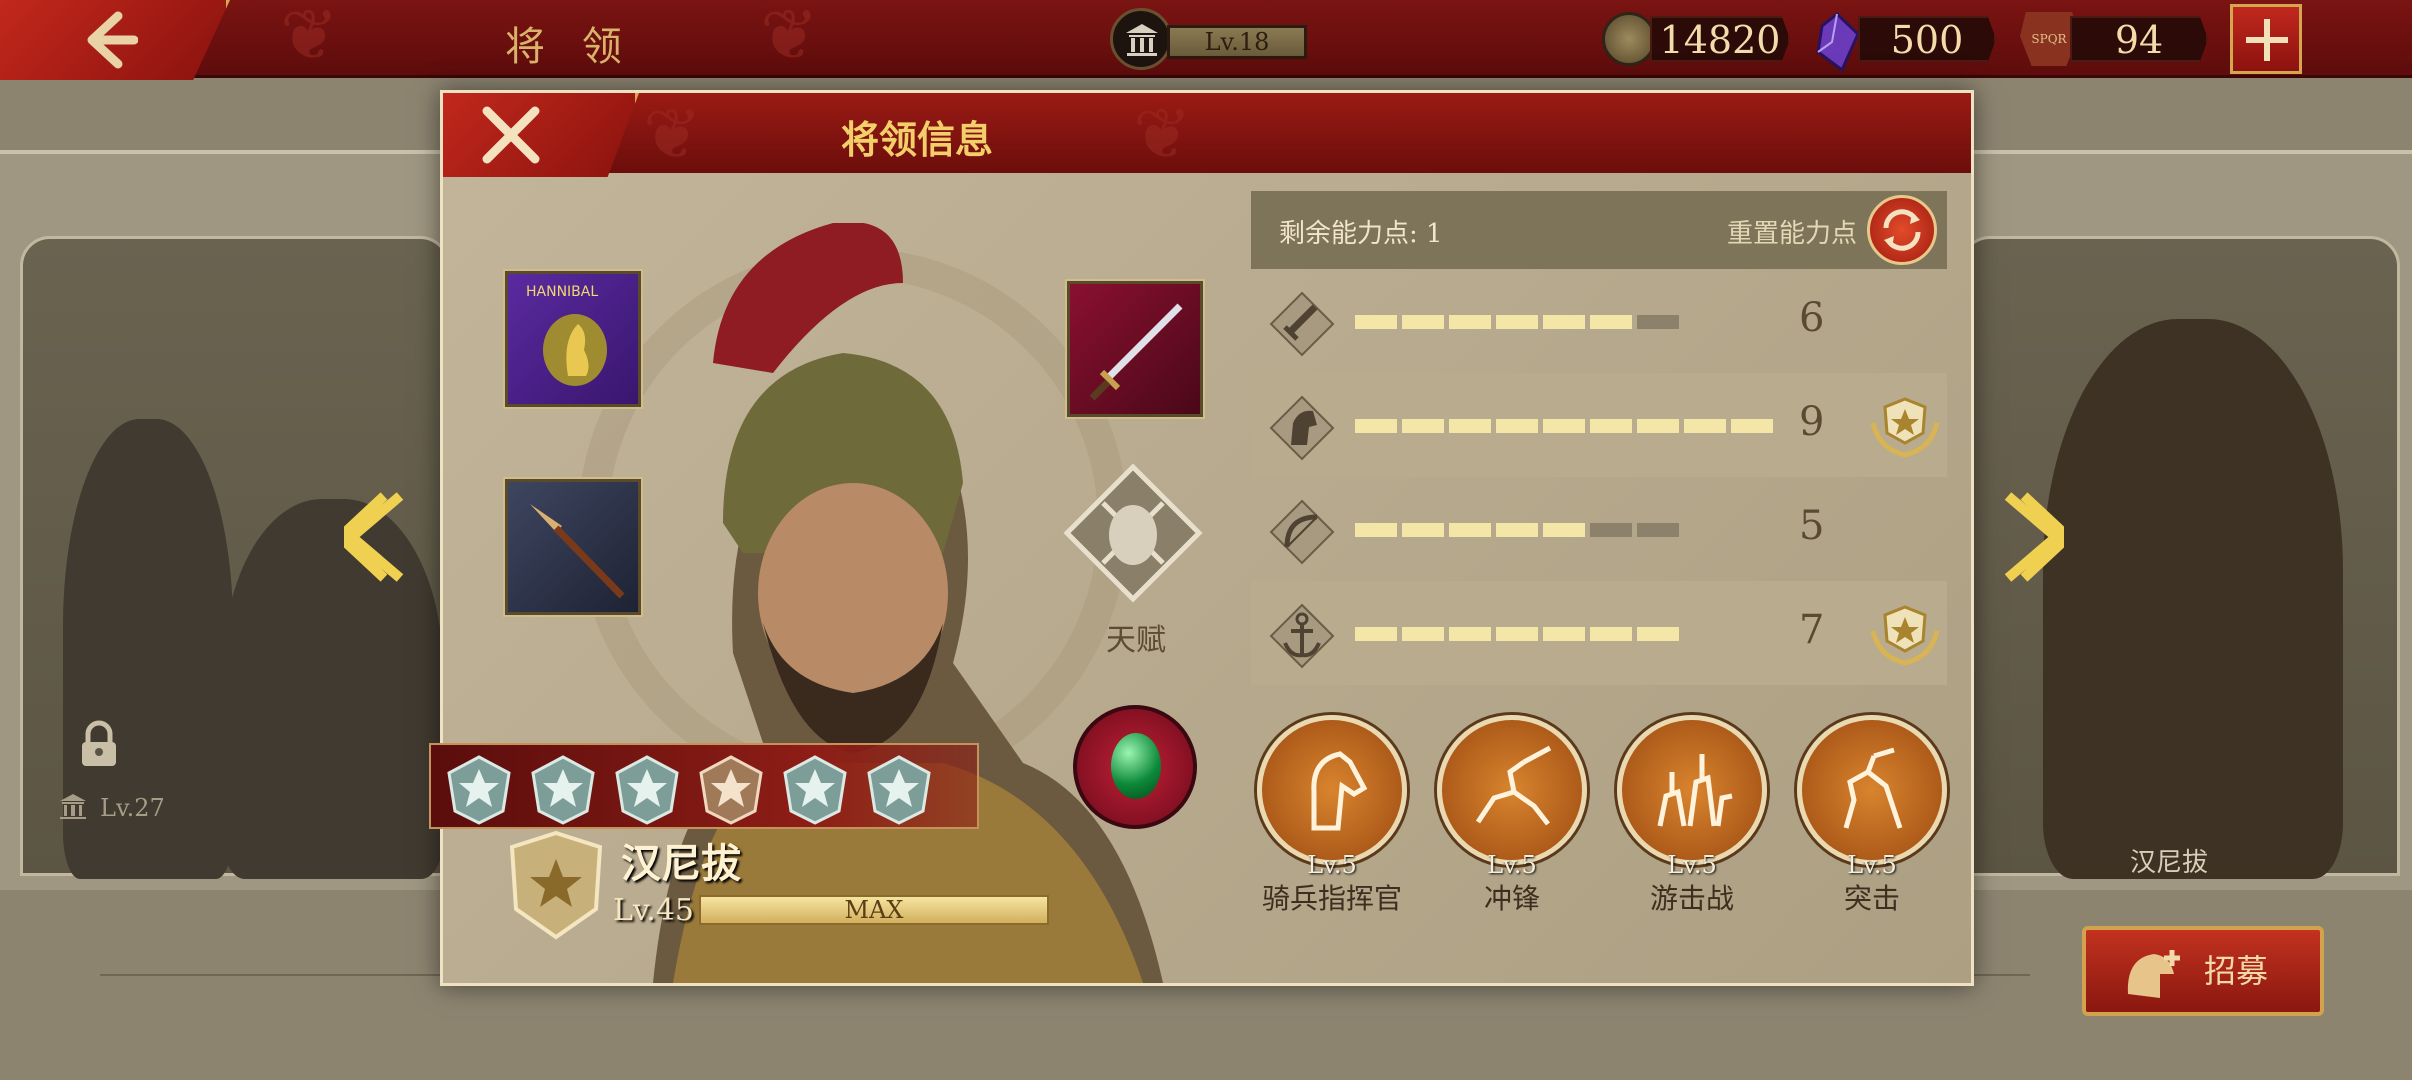  I want to click on dialog-title: 将领信息, so click(917, 139).